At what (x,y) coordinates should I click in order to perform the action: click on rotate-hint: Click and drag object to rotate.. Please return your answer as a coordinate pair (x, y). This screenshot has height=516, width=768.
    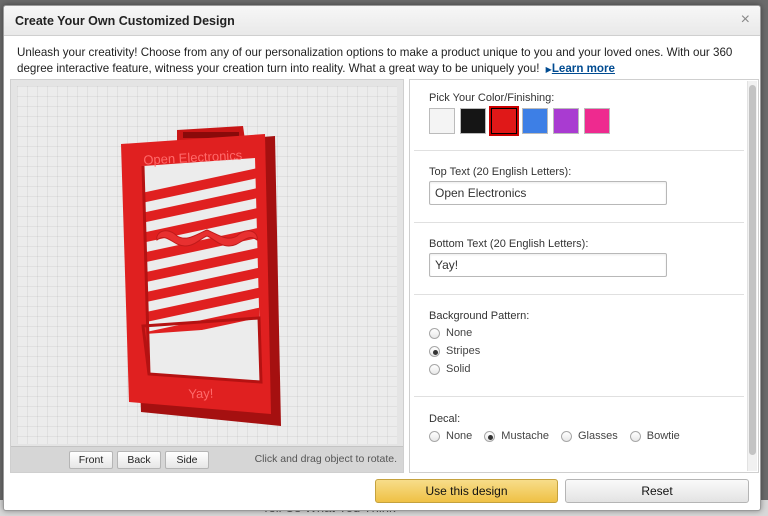
    Looking at the image, I should click on (325, 459).